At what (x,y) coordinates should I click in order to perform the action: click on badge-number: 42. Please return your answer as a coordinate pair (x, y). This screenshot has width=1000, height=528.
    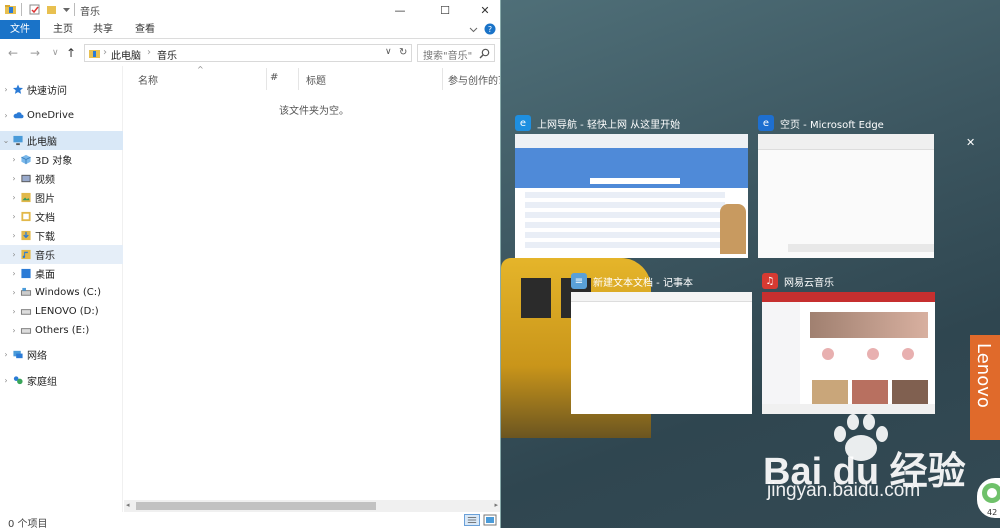
    Looking at the image, I should click on (992, 512).